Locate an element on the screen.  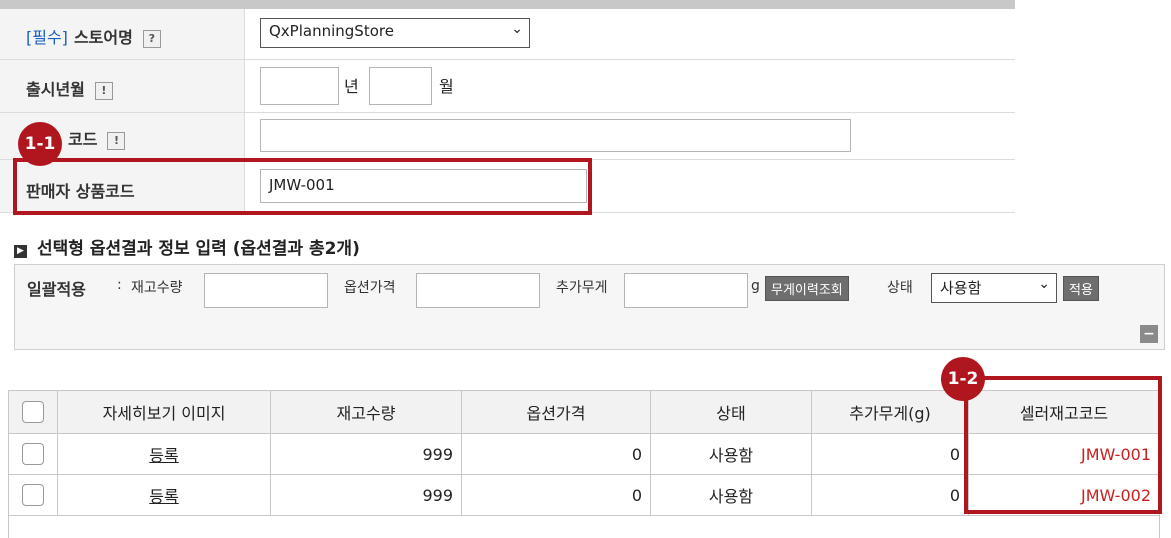
bulk-status-select: 사용함 ⌄ is located at coordinates (994, 288).